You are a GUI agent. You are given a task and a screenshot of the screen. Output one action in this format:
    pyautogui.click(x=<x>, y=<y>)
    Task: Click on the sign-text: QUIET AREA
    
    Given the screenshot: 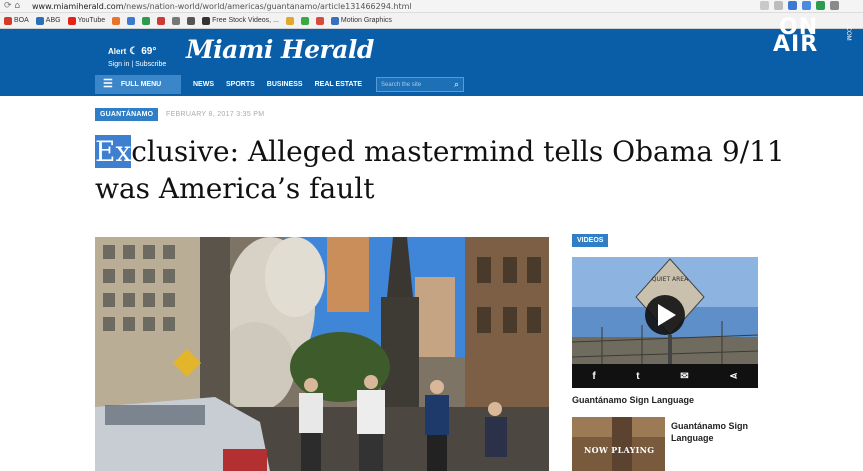 What is the action you would take?
    pyautogui.click(x=670, y=279)
    